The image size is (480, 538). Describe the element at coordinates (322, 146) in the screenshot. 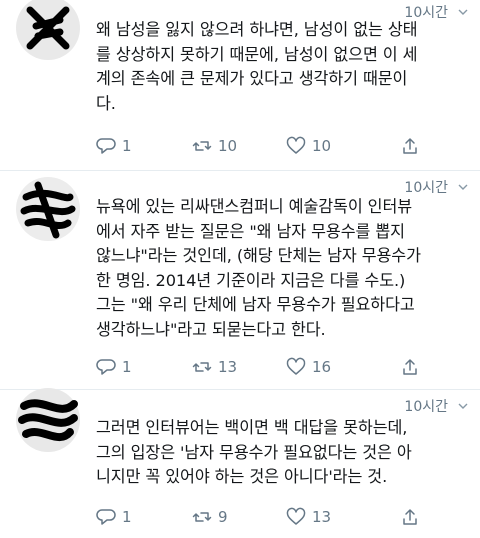

I see `like-count: 10` at that location.